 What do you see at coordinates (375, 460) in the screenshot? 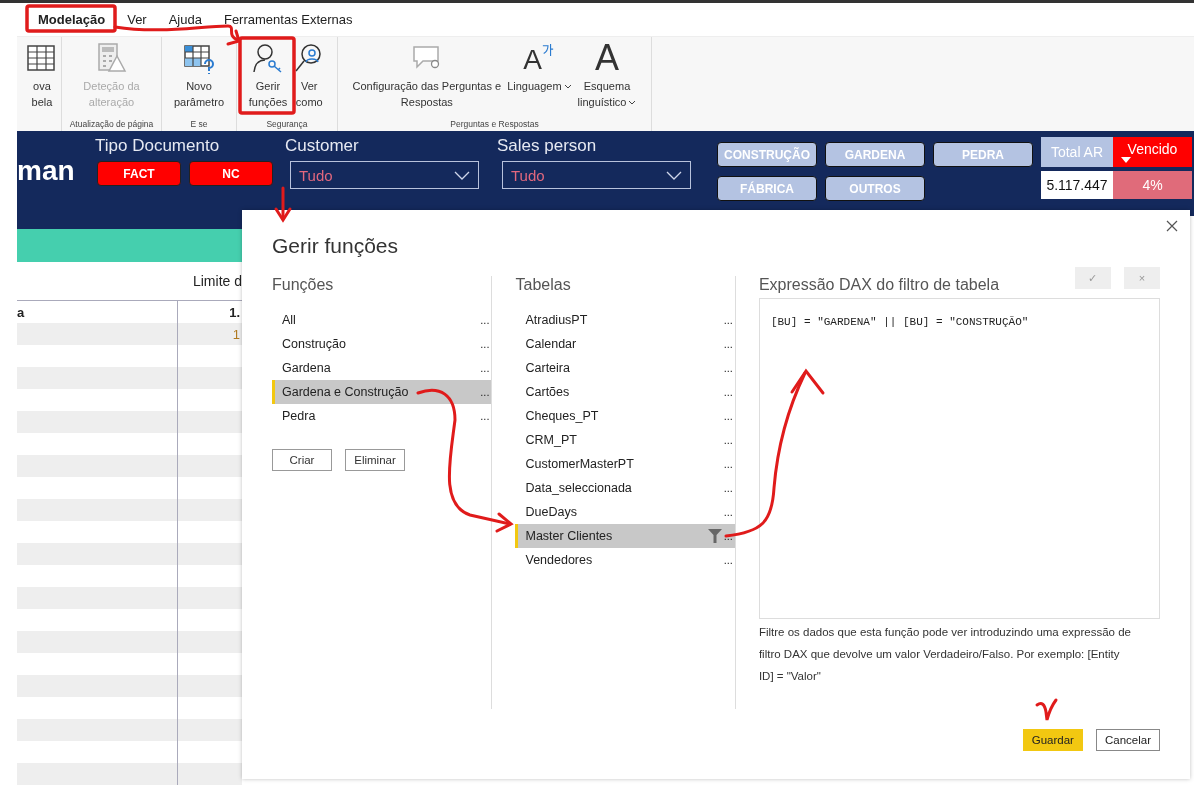
I see `dialog-button: Eliminar` at bounding box center [375, 460].